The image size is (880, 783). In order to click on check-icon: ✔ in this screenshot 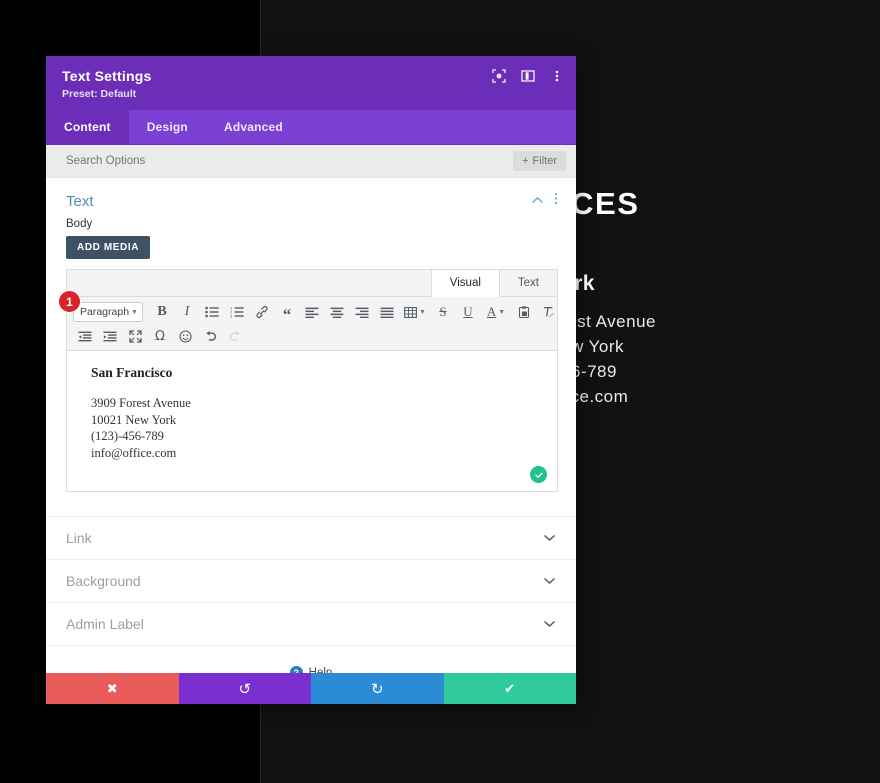, I will do `click(510, 688)`.